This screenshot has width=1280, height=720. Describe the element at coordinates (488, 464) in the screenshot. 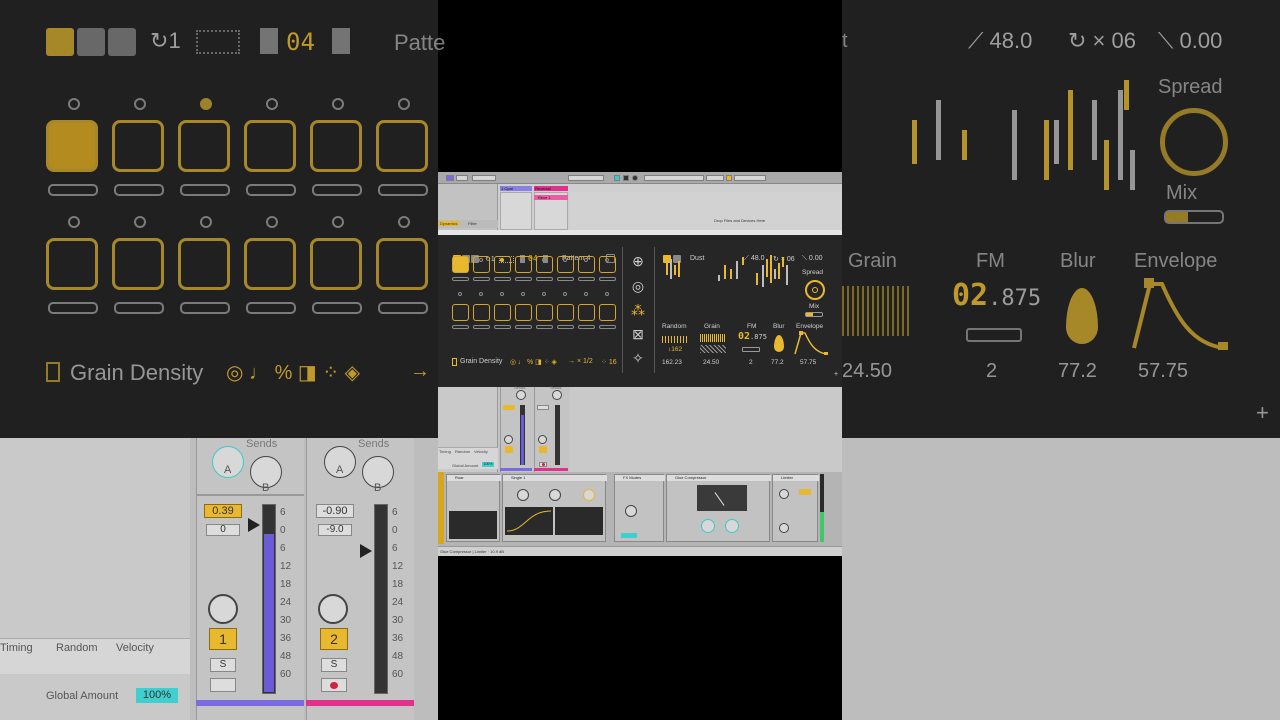

I see `groove-global-value: 100%` at that location.